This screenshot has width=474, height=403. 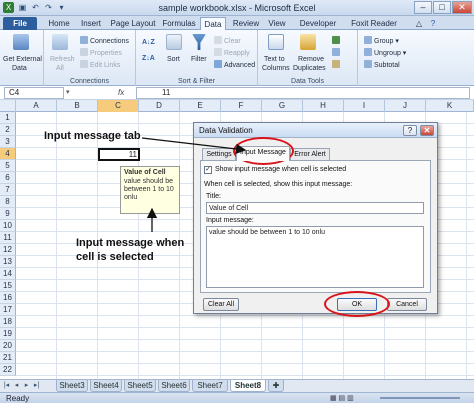 I want to click on select-all-corner, so click(x=8, y=106).